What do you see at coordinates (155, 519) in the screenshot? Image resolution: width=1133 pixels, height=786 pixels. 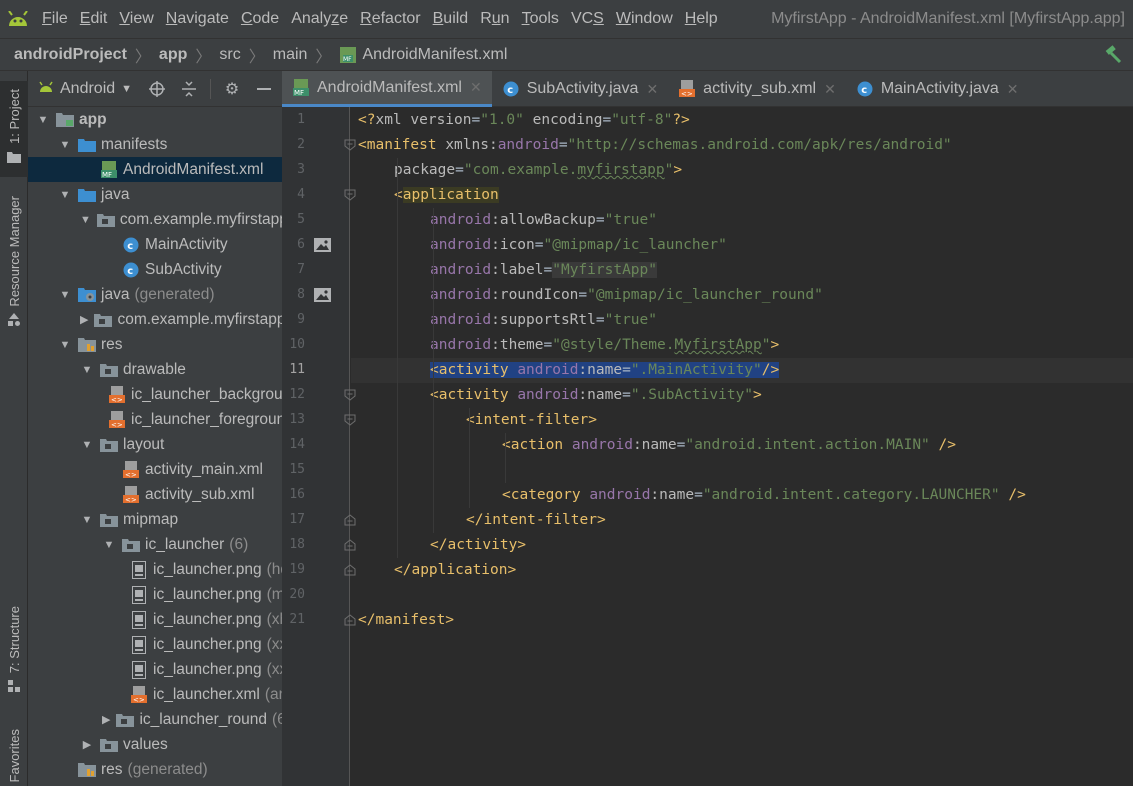 I see `tree-item: ▼ mipmap` at bounding box center [155, 519].